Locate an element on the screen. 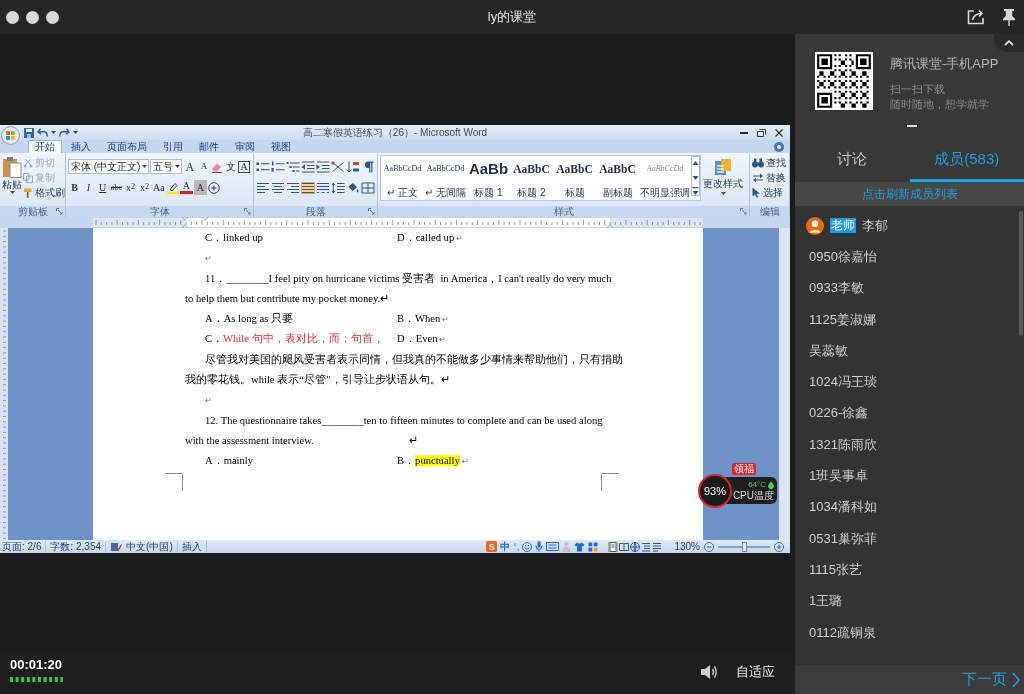 Image resolution: width=1024 pixels, height=694 pixels. ribbon-tab: 引用 is located at coordinates (173, 146).